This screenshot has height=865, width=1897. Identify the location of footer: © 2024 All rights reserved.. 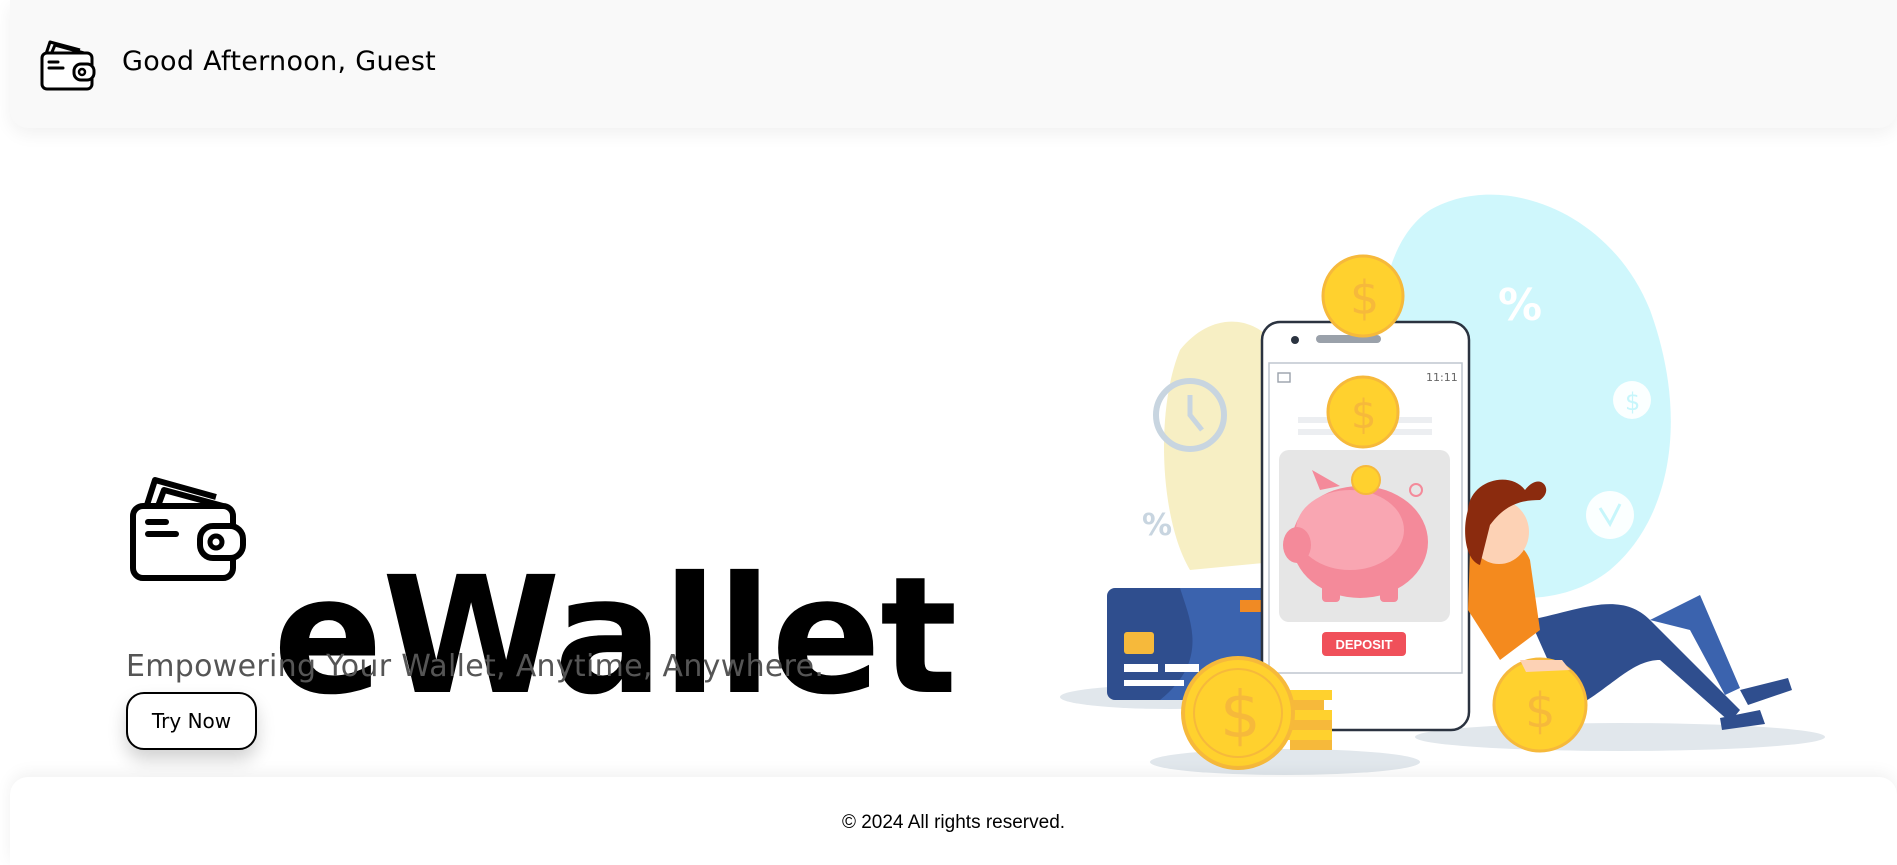
(953, 821).